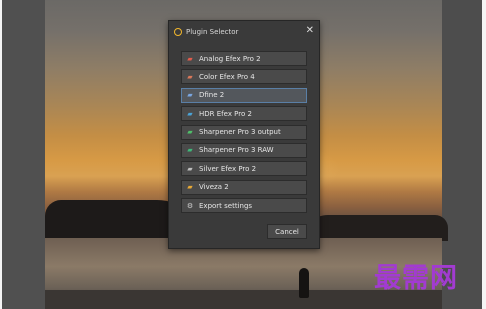 This screenshot has height=309, width=486. What do you see at coordinates (230, 58) in the screenshot?
I see `plugin-item-label: Analog Efex Pro 2` at bounding box center [230, 58].